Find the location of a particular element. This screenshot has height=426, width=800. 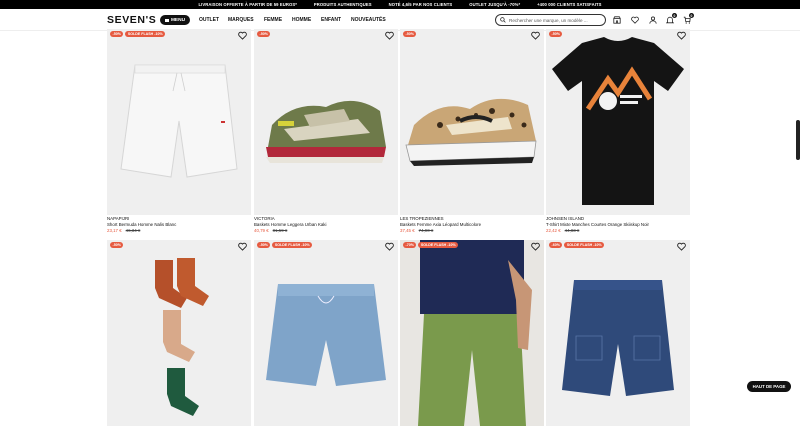

promo-text: PRODUITS AUTHENTIQUES is located at coordinates (342, 4).